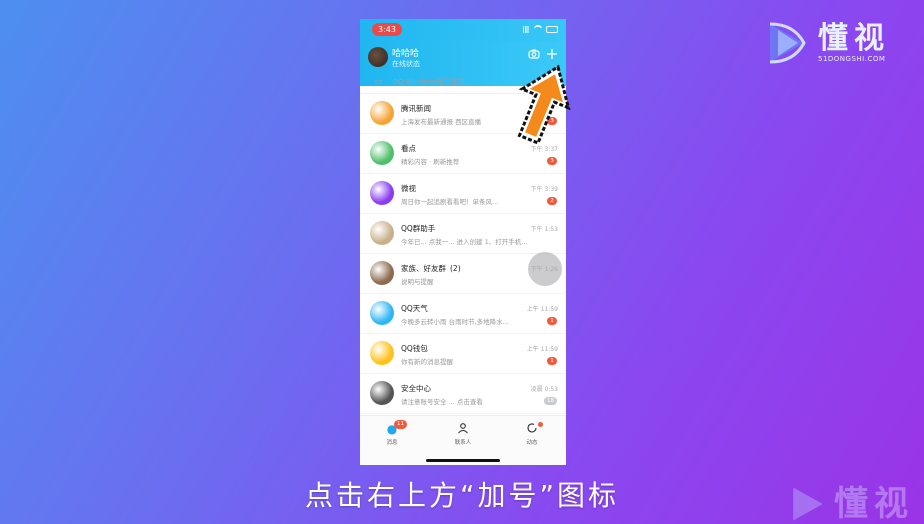 Image resolution: width=924 pixels, height=524 pixels. I want to click on tab-moments-dot, so click(540, 424).